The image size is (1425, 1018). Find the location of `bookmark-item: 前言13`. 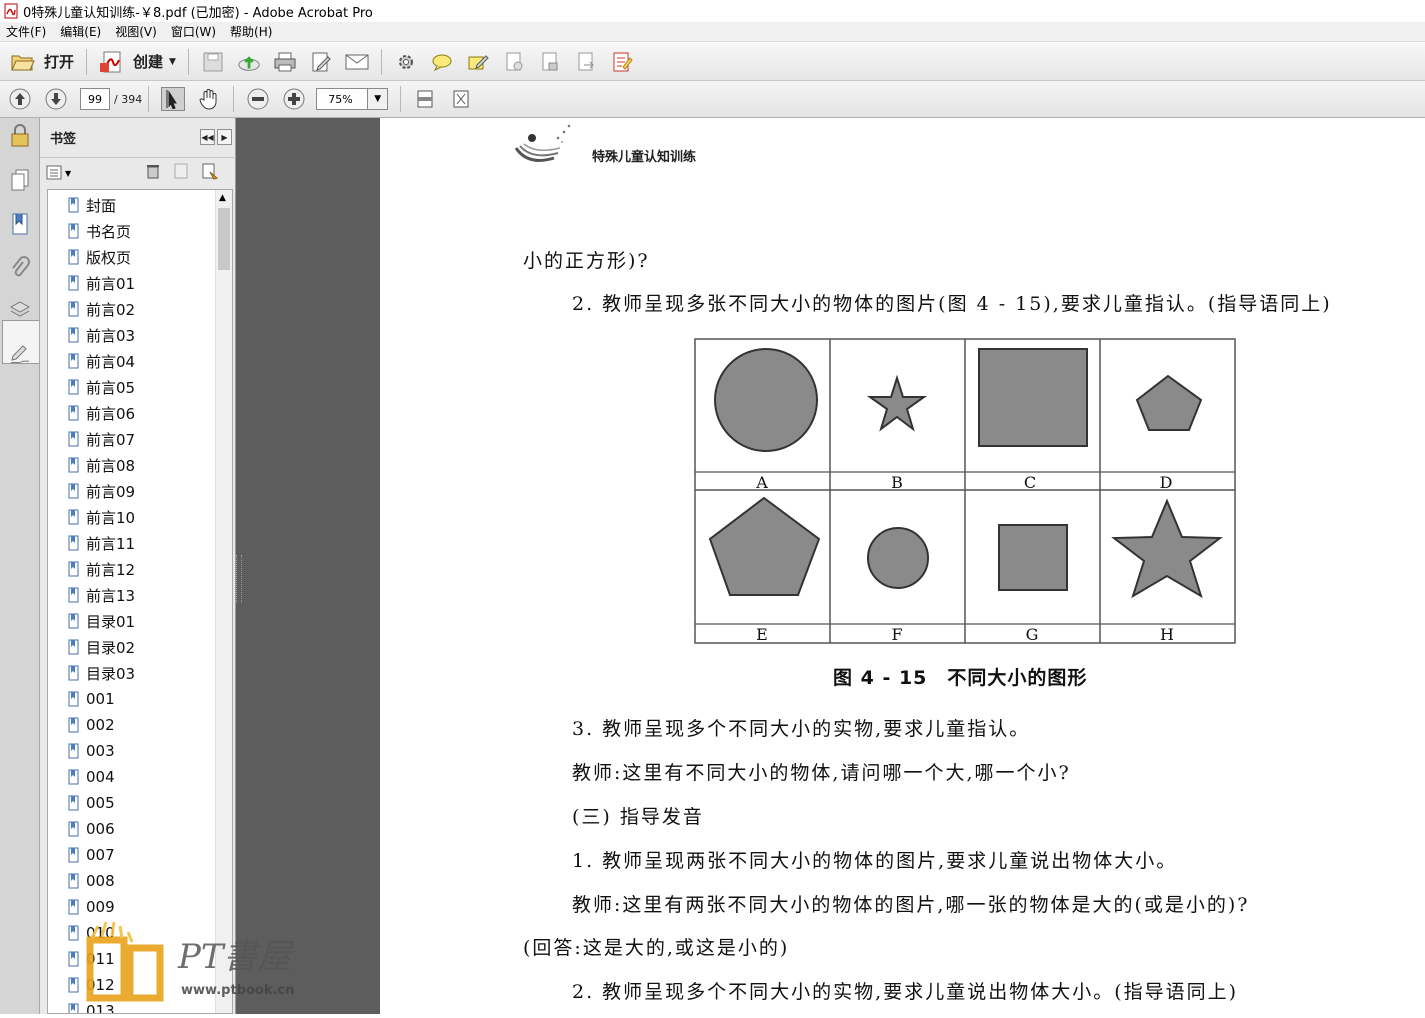

bookmark-item: 前言13 is located at coordinates (101, 595).